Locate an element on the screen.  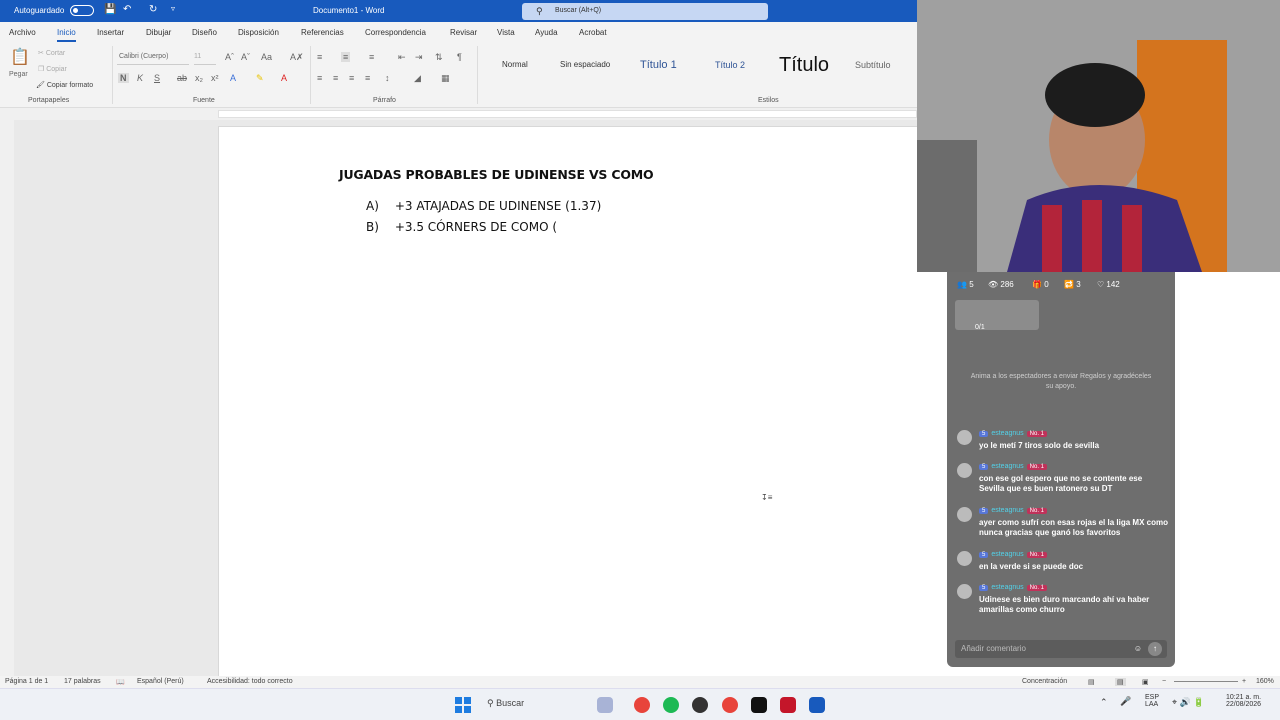
align-center-icon: ≡ is located at coordinates (335, 78).